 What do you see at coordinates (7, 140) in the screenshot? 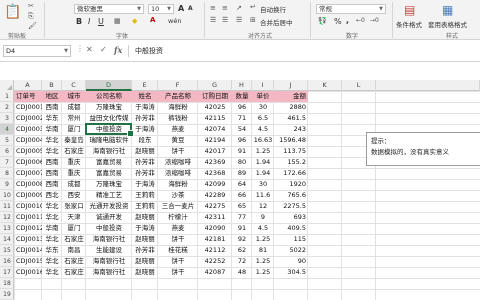
I see `row-header: 5` at bounding box center [7, 140].